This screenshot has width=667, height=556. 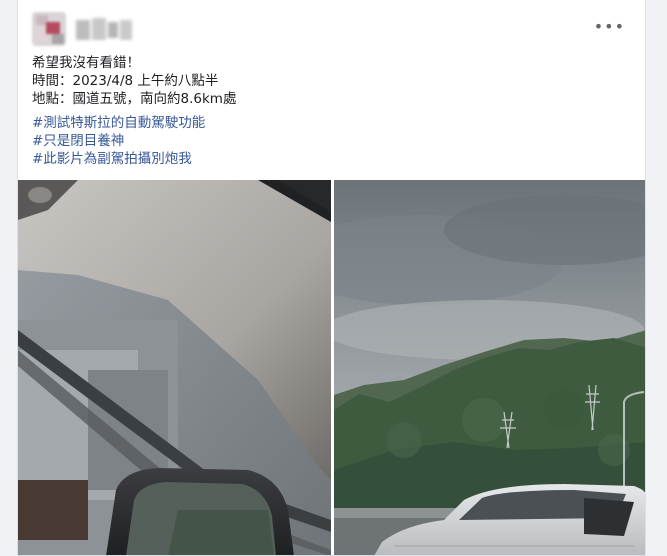 What do you see at coordinates (134, 99) in the screenshot?
I see `post-line: 地點：國道五號，南向約8.6km處` at bounding box center [134, 99].